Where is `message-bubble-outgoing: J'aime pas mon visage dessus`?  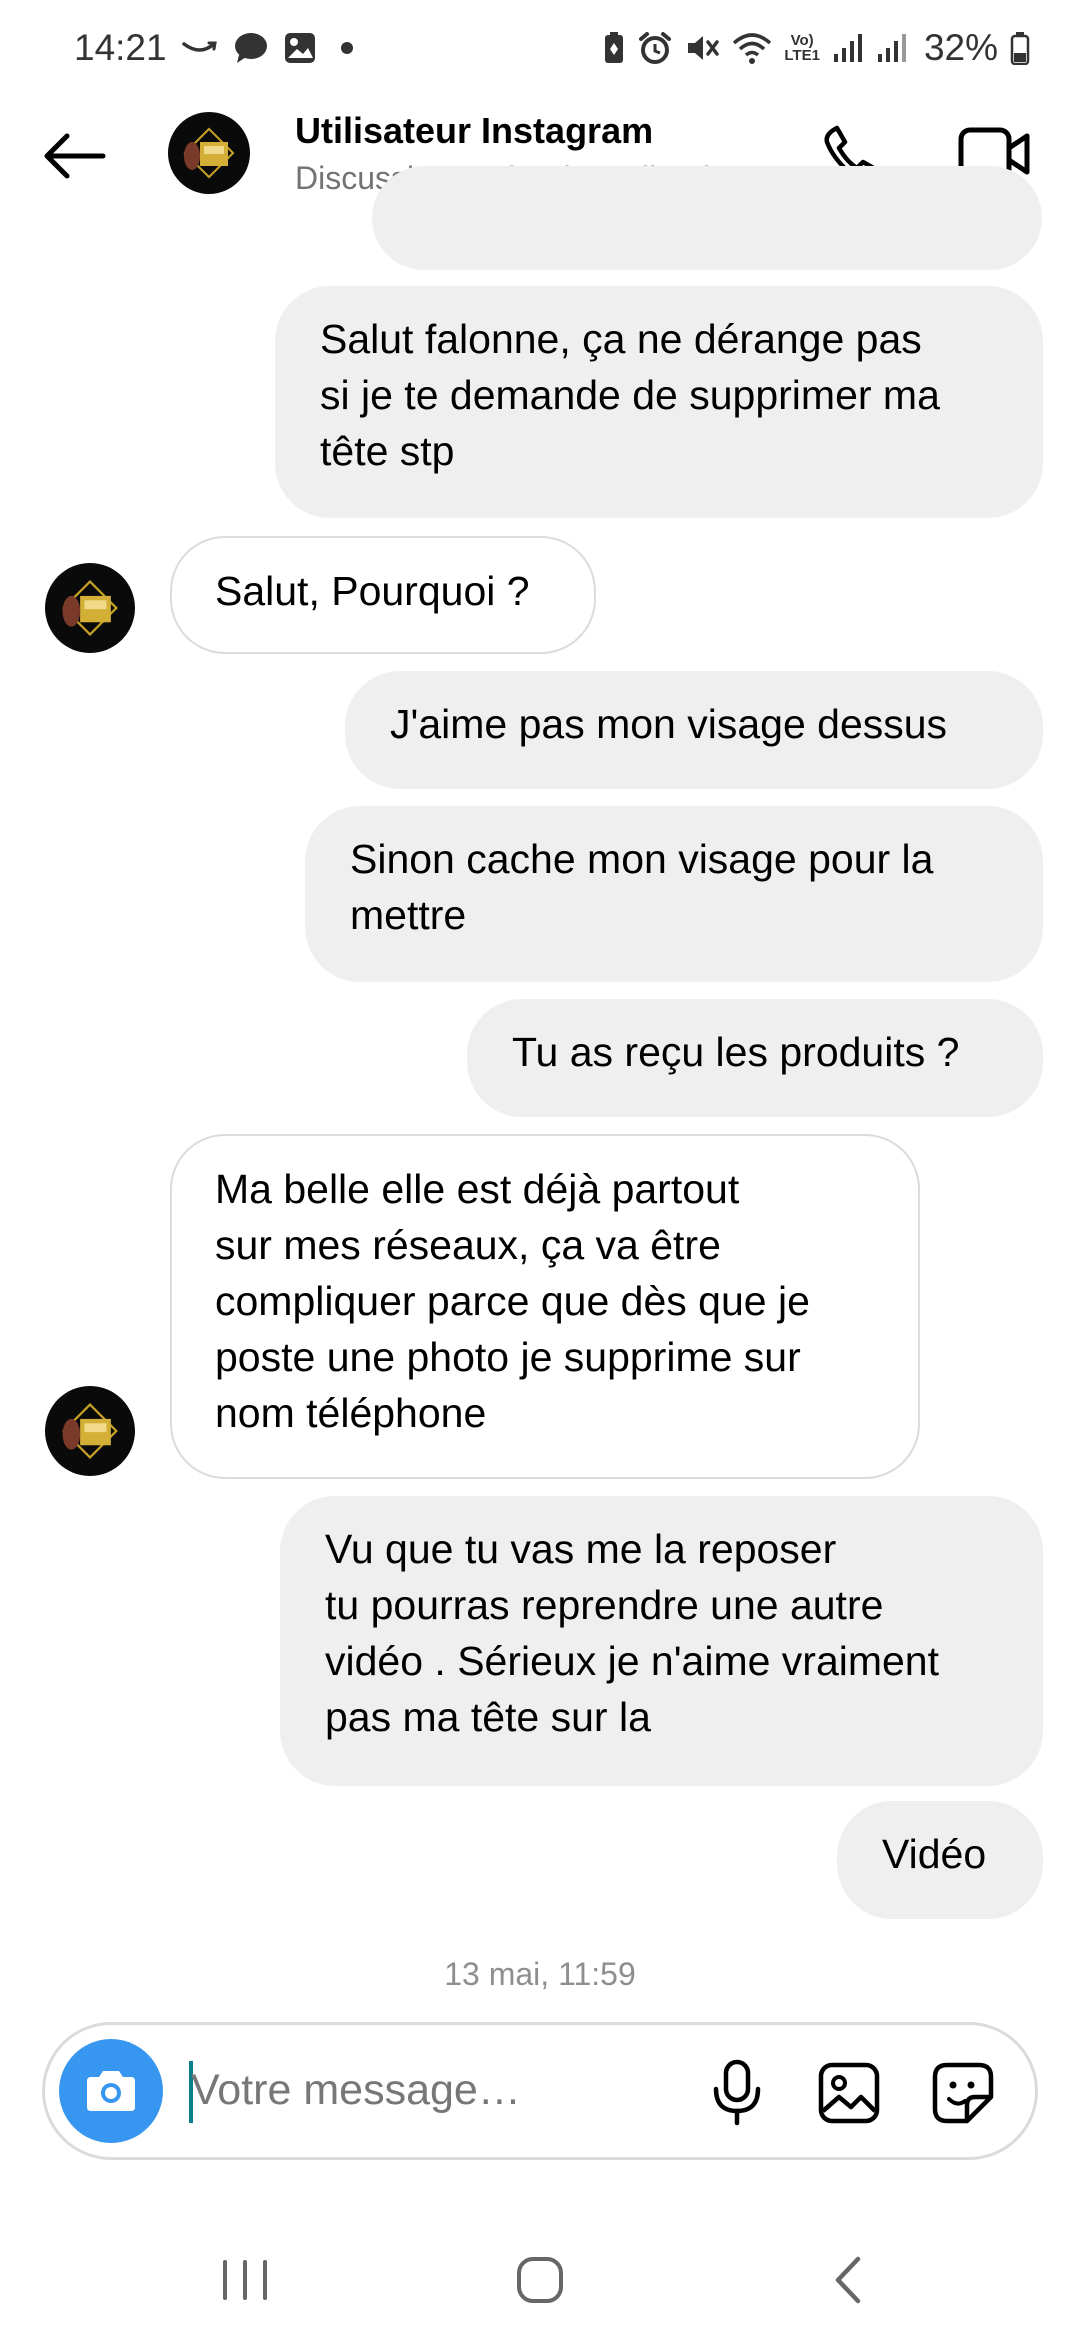 message-bubble-outgoing: J'aime pas mon visage dessus is located at coordinates (694, 730).